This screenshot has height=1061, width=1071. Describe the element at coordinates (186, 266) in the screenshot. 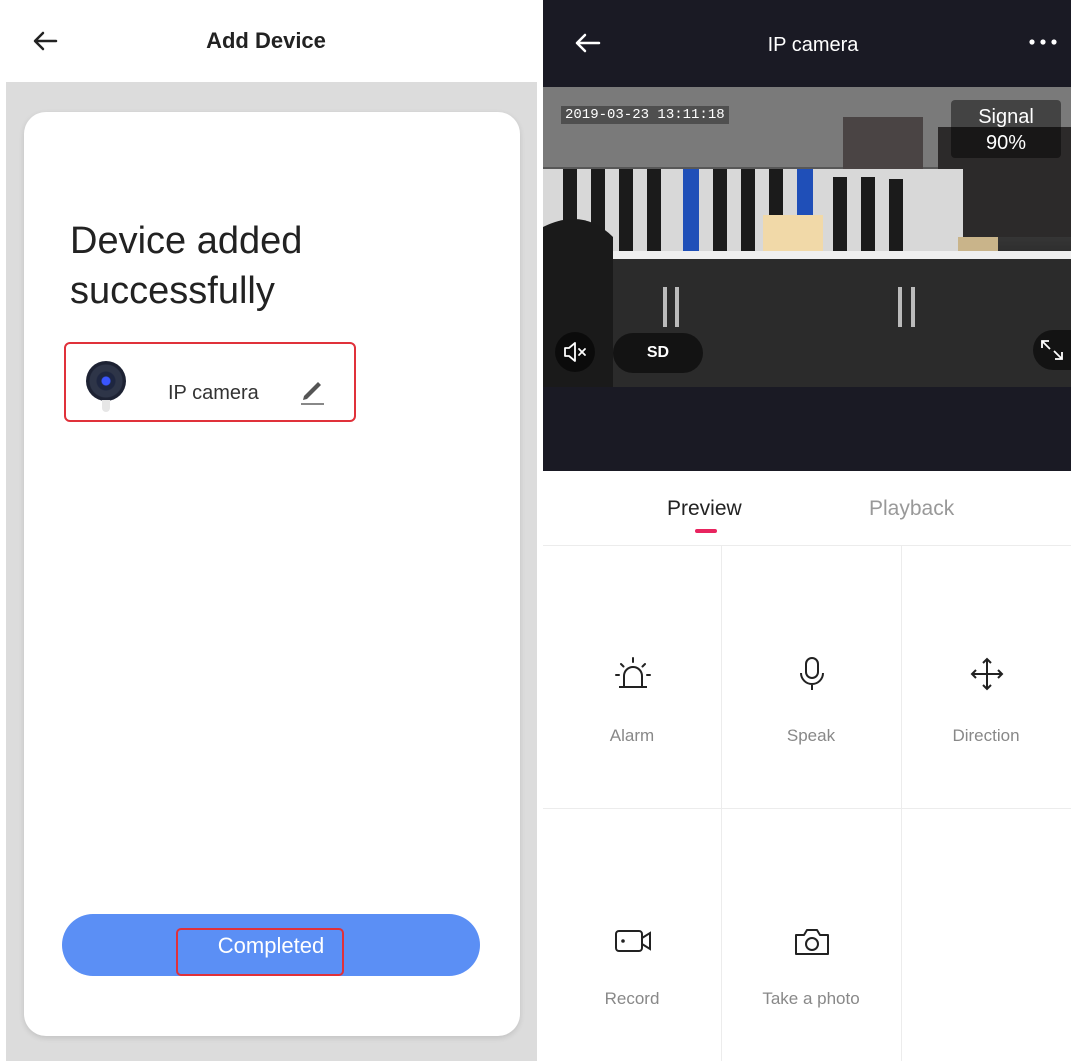

I see `success-heading: Device added successfully` at that location.